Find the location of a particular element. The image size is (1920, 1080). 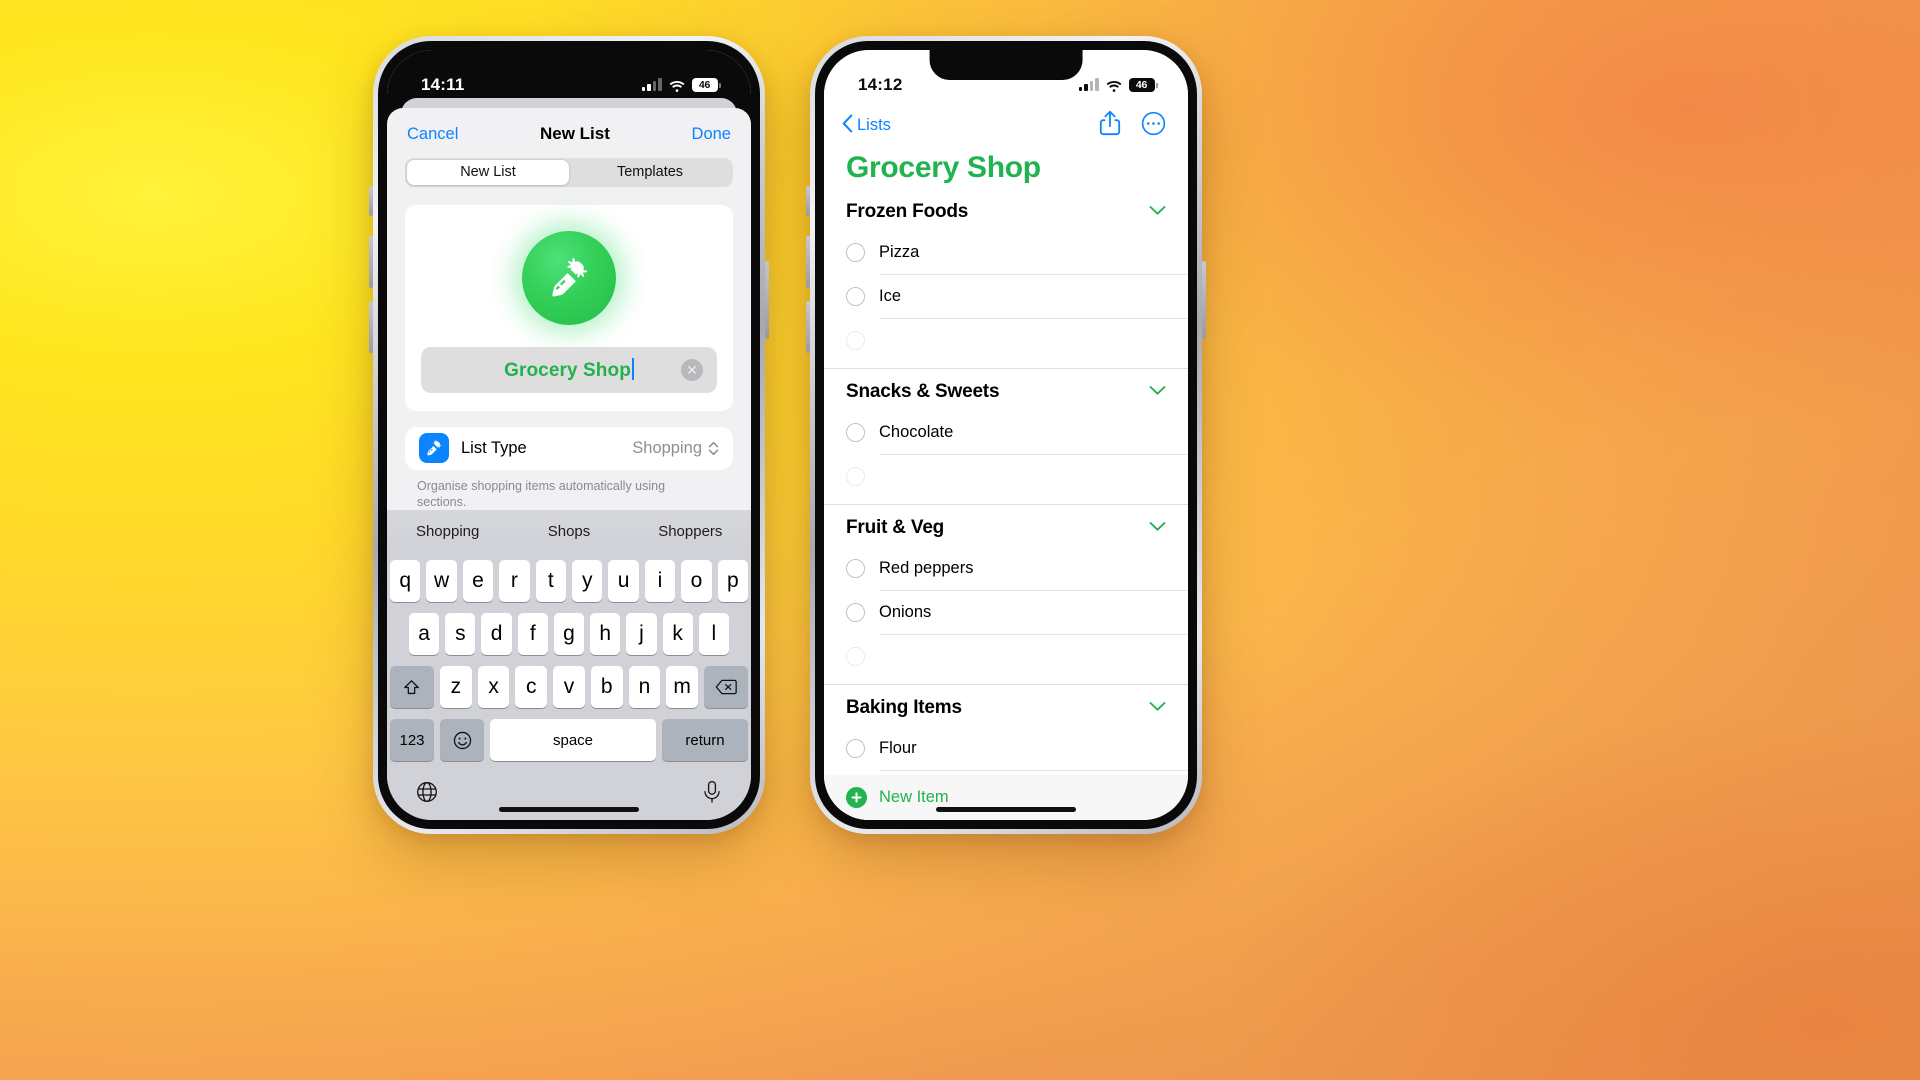

prediction-1: Shopping is located at coordinates (447, 531).